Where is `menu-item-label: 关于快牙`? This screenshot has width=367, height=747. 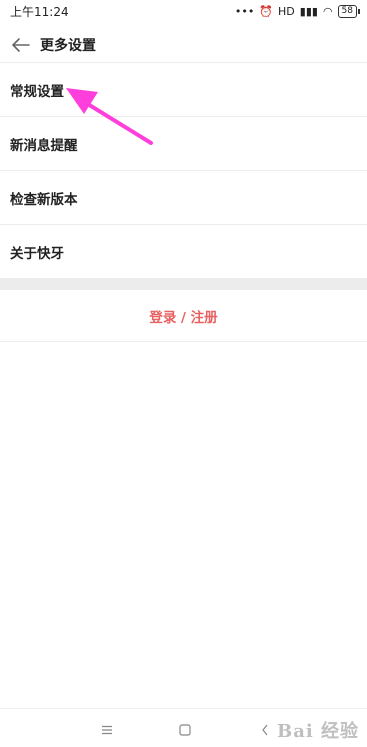 menu-item-label: 关于快牙 is located at coordinates (37, 253).